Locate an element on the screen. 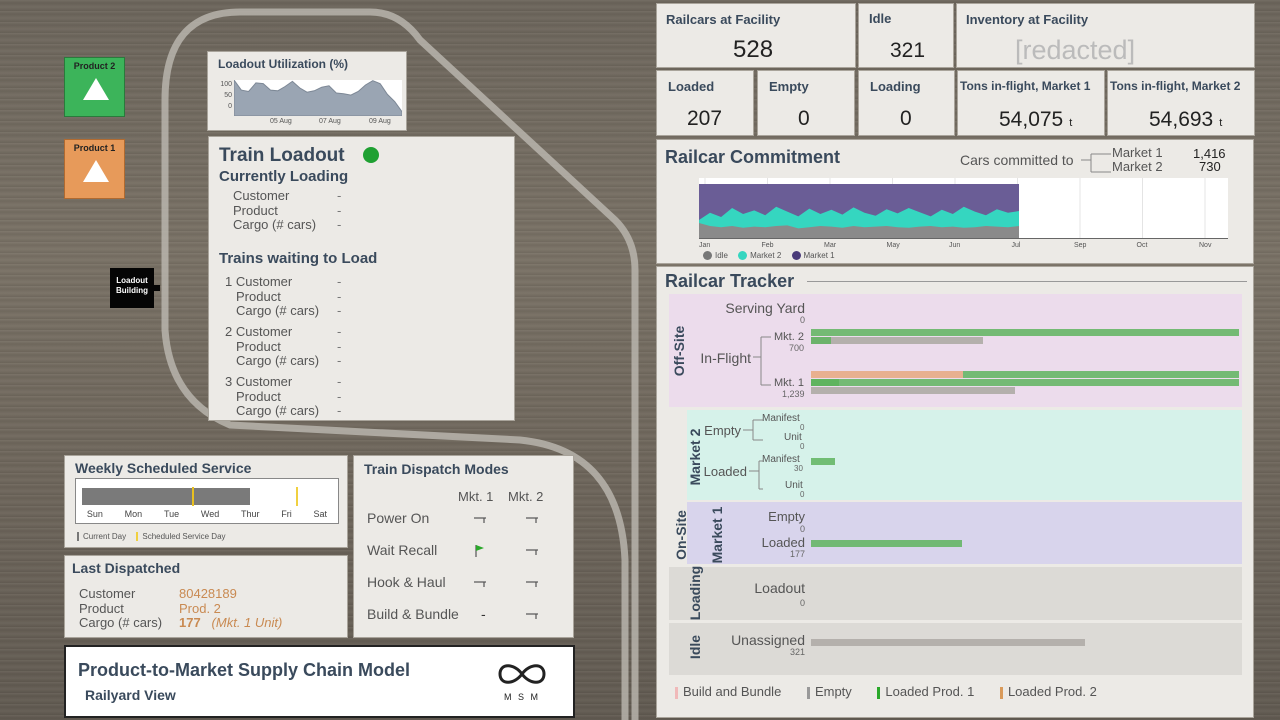  legend-market1: Market 1 is located at coordinates (819, 255).